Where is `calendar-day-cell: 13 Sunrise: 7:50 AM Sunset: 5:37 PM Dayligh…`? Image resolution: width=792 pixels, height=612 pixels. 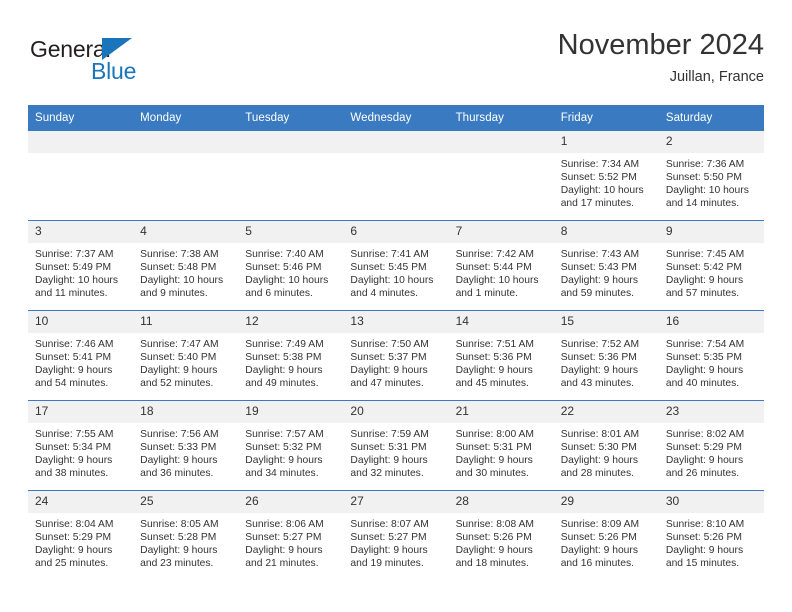
calendar-day-cell: 13 Sunrise: 7:50 AM Sunset: 5:37 PM Dayligh… is located at coordinates (396, 355).